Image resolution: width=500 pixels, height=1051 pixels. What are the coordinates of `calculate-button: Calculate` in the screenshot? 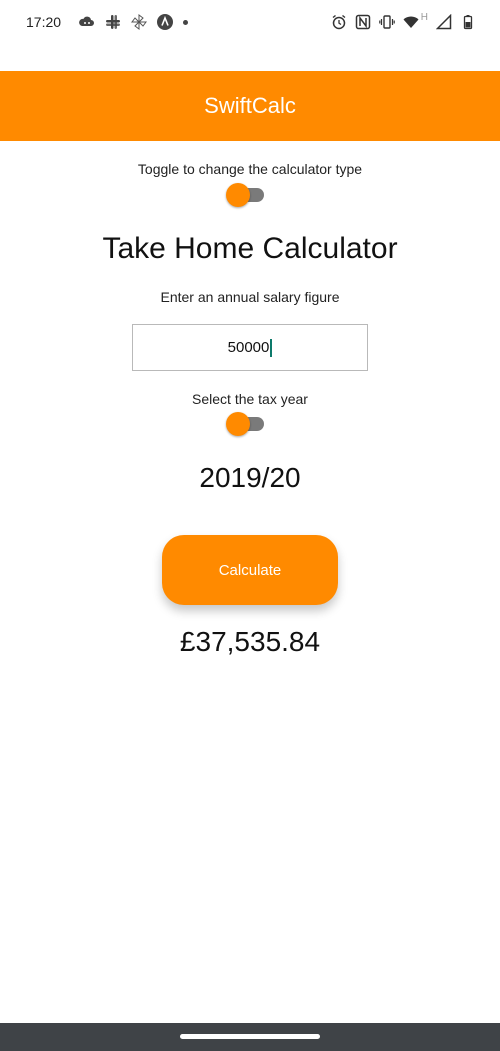 It's located at (250, 570).